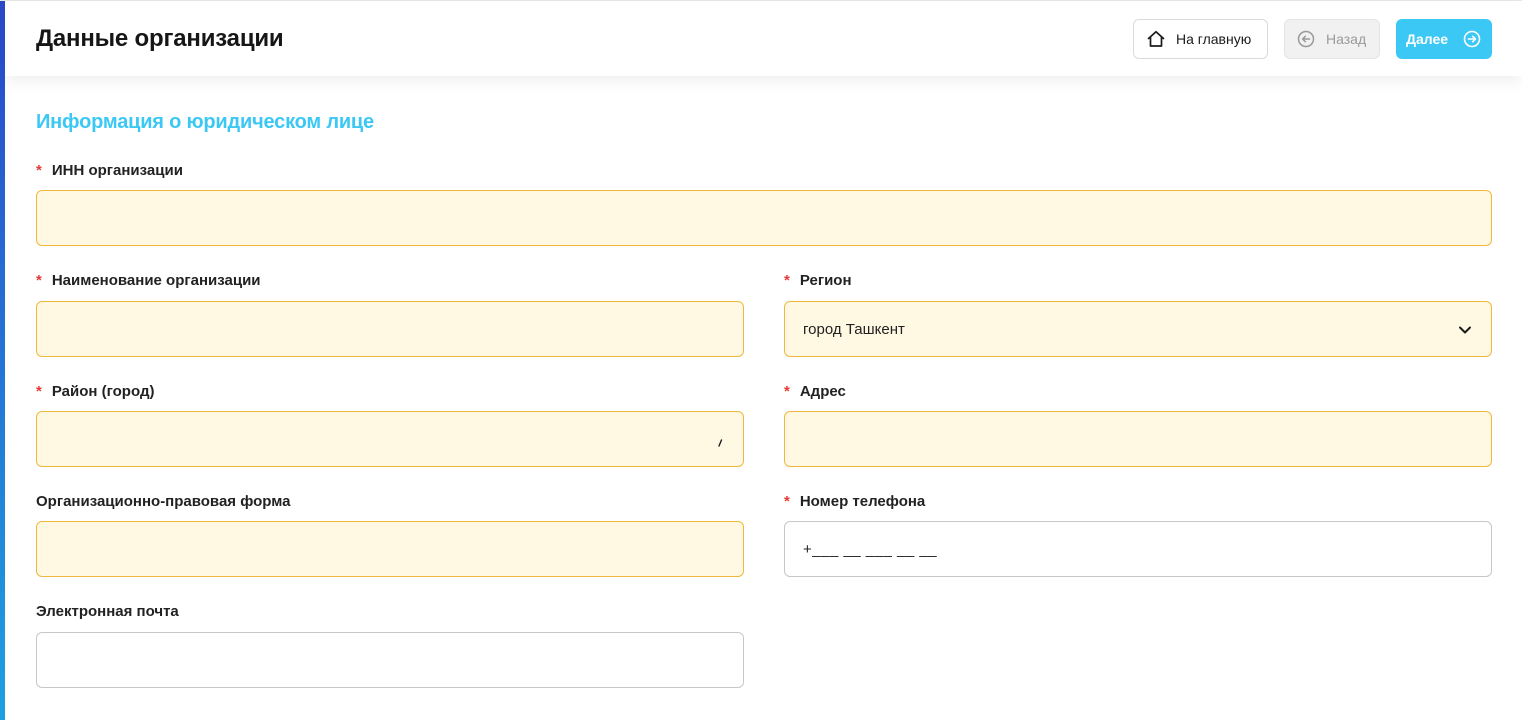 The height and width of the screenshot is (720, 1522). I want to click on email-label-text: Электронная почта, so click(107, 611).